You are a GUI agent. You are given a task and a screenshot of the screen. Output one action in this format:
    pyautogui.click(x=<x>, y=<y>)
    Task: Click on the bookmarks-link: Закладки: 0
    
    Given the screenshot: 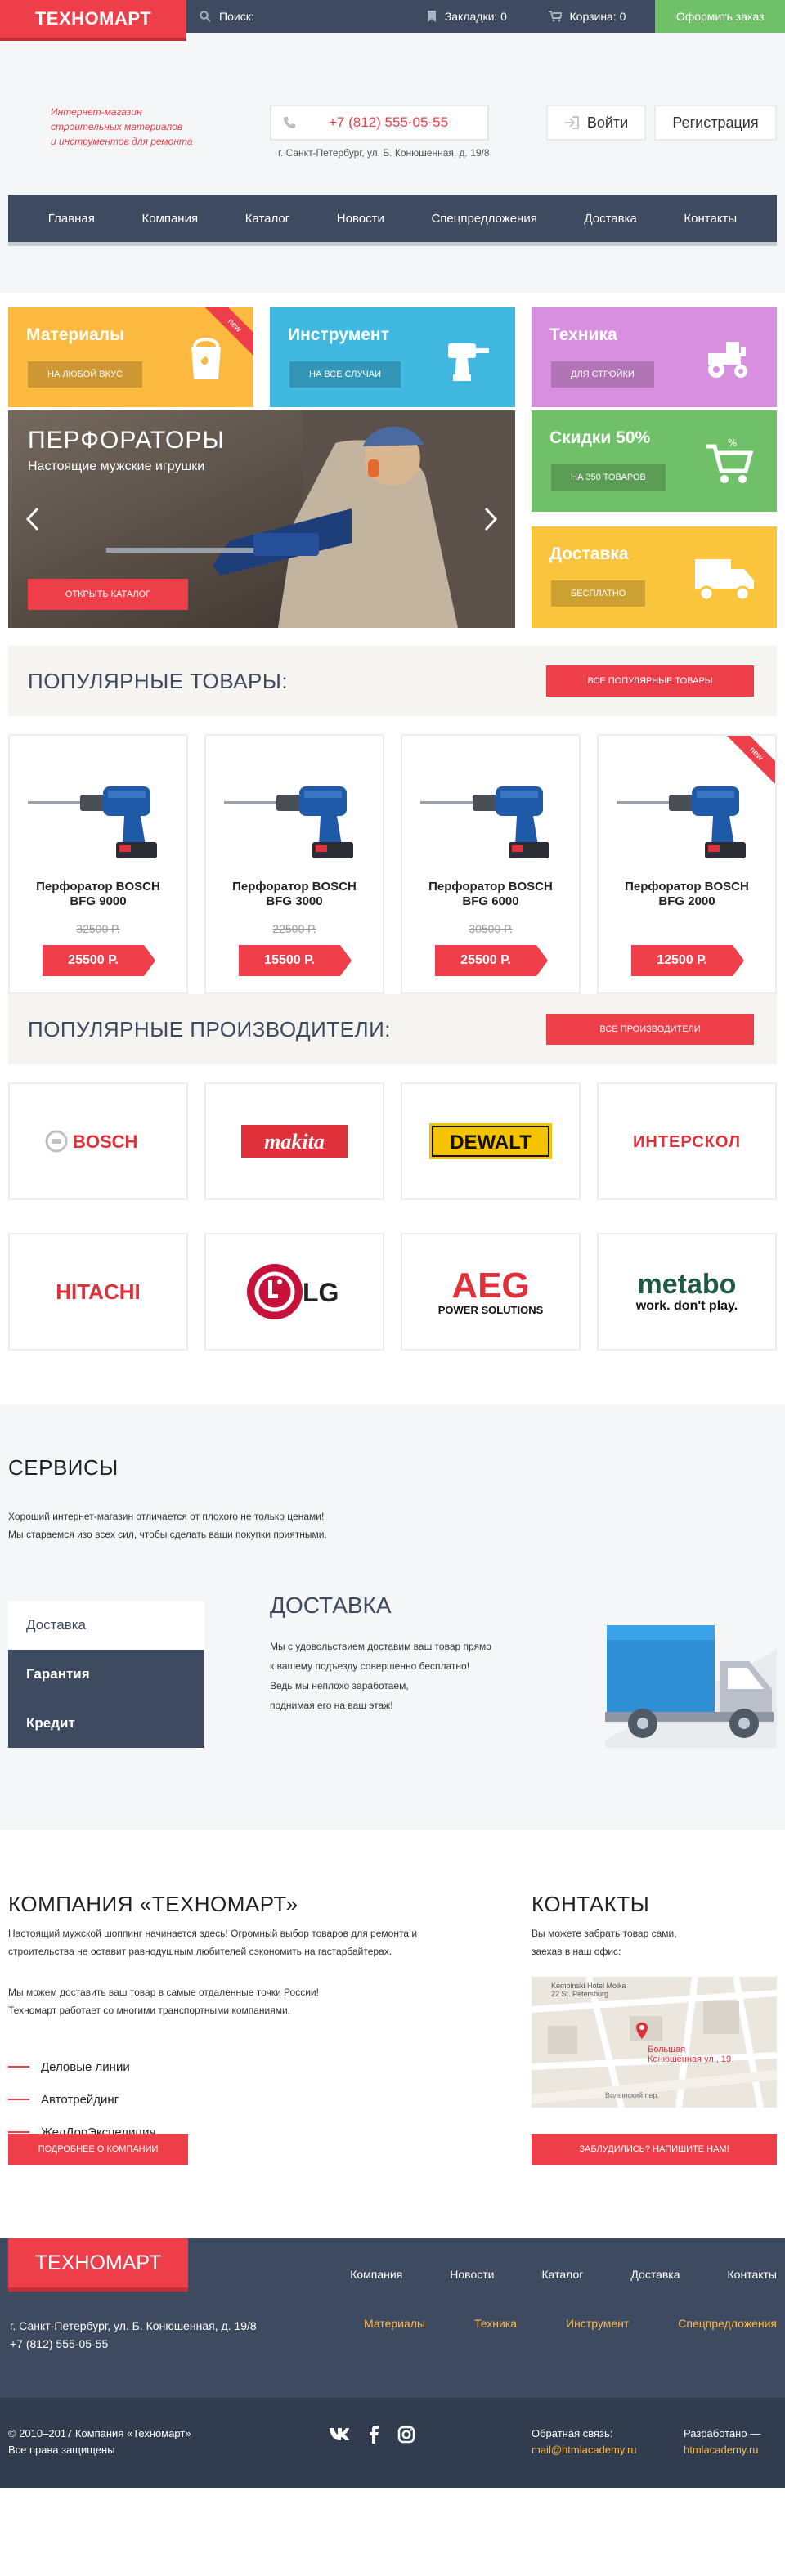 What is the action you would take?
    pyautogui.click(x=488, y=16)
    